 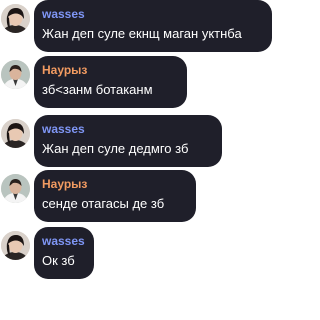 I want to click on message-text: зб<занм ботаканм, so click(x=97, y=89).